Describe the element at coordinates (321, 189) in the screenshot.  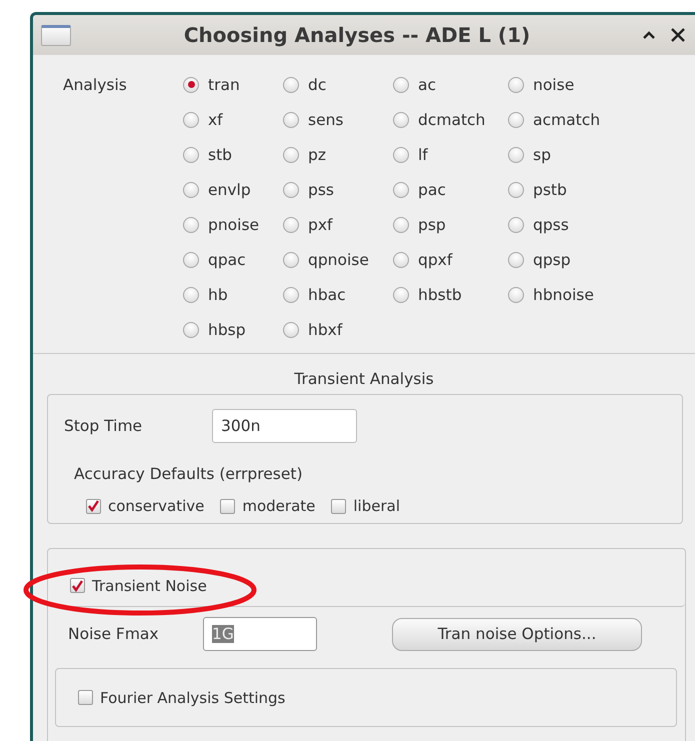
I see `radio-label: pss` at that location.